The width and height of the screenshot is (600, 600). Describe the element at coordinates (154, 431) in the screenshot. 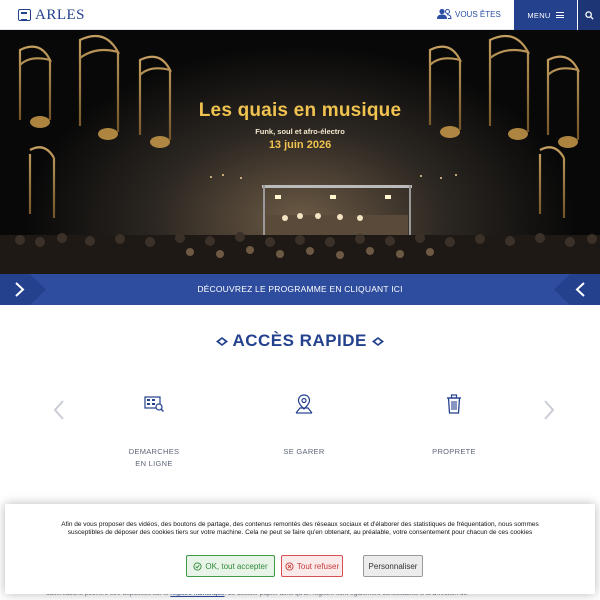

I see `quick-access-item-demarches: DEMARCHES EN LIGNE` at that location.